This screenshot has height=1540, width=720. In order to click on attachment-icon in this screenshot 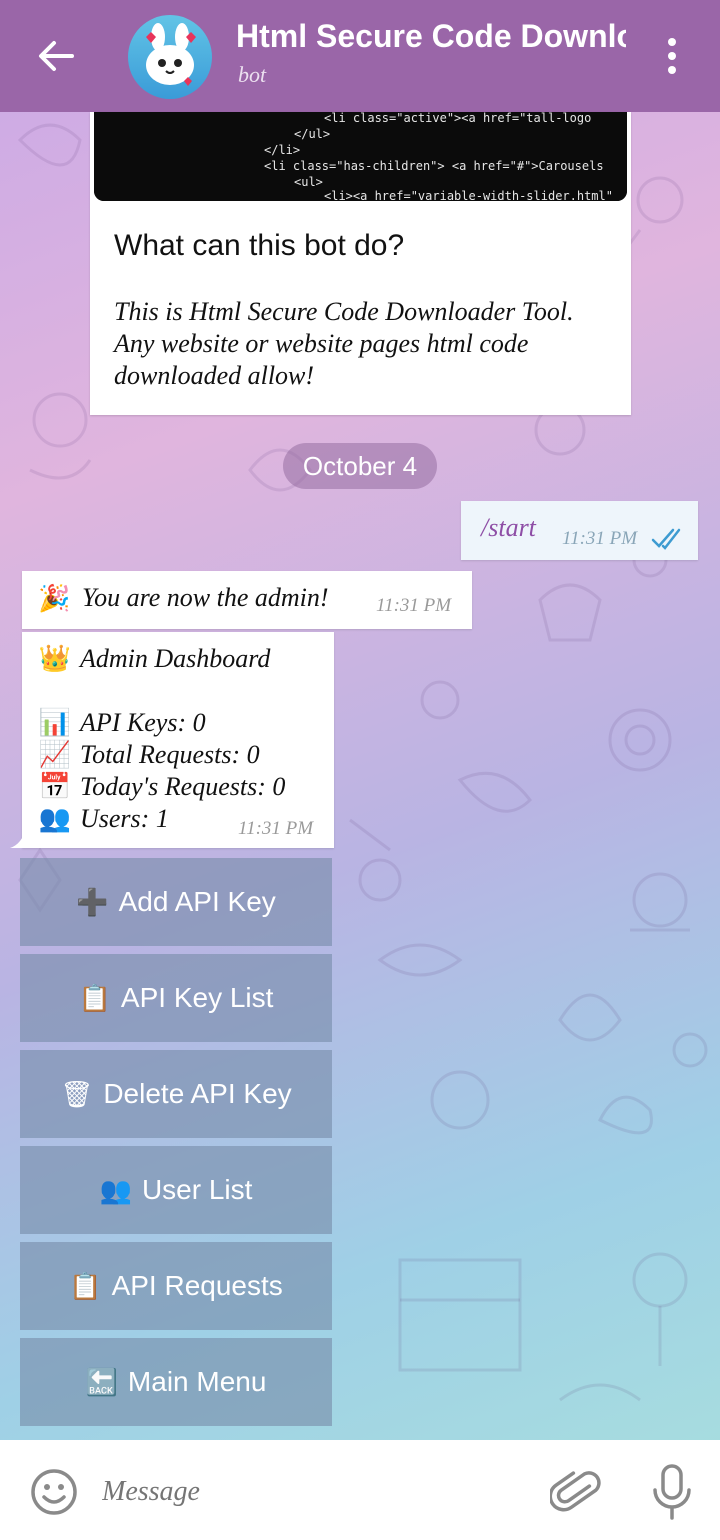, I will do `click(577, 1493)`.